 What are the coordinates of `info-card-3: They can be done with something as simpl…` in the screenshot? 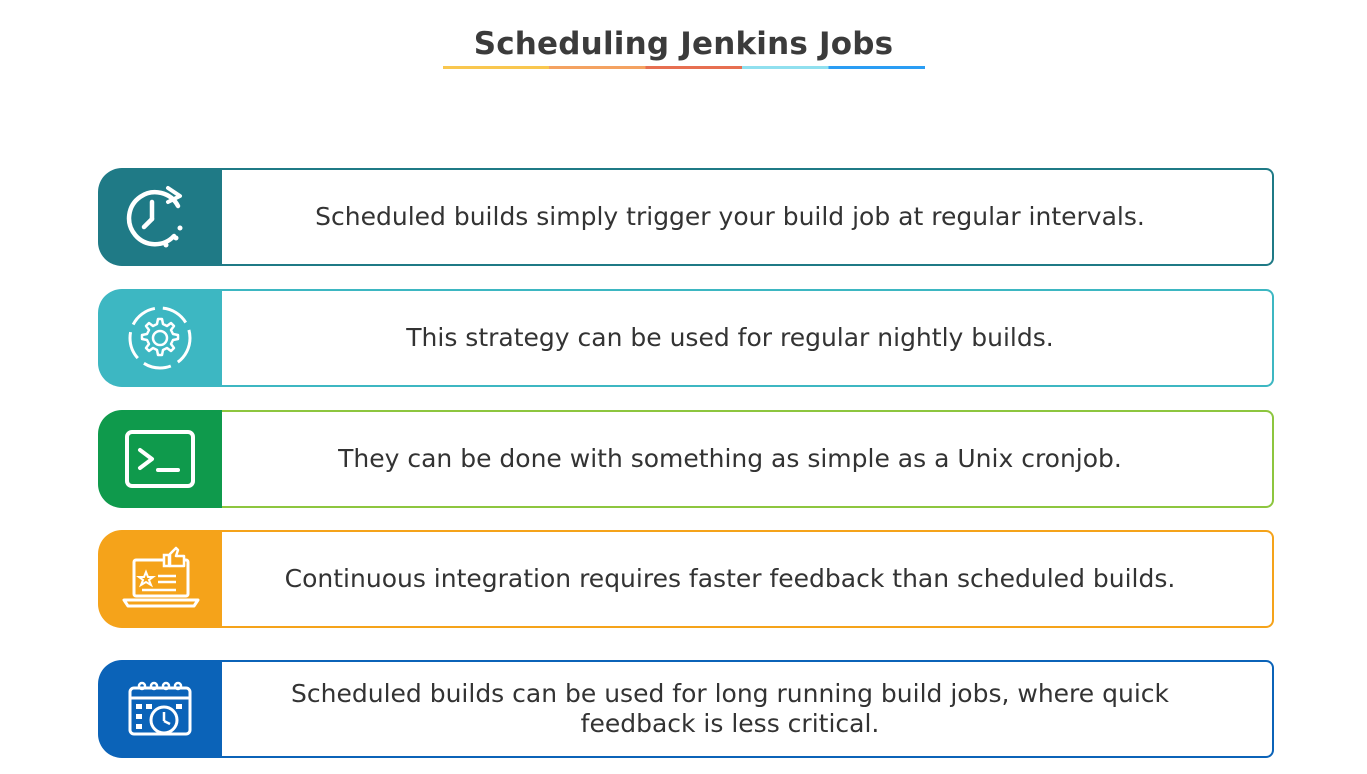 It's located at (686, 459).